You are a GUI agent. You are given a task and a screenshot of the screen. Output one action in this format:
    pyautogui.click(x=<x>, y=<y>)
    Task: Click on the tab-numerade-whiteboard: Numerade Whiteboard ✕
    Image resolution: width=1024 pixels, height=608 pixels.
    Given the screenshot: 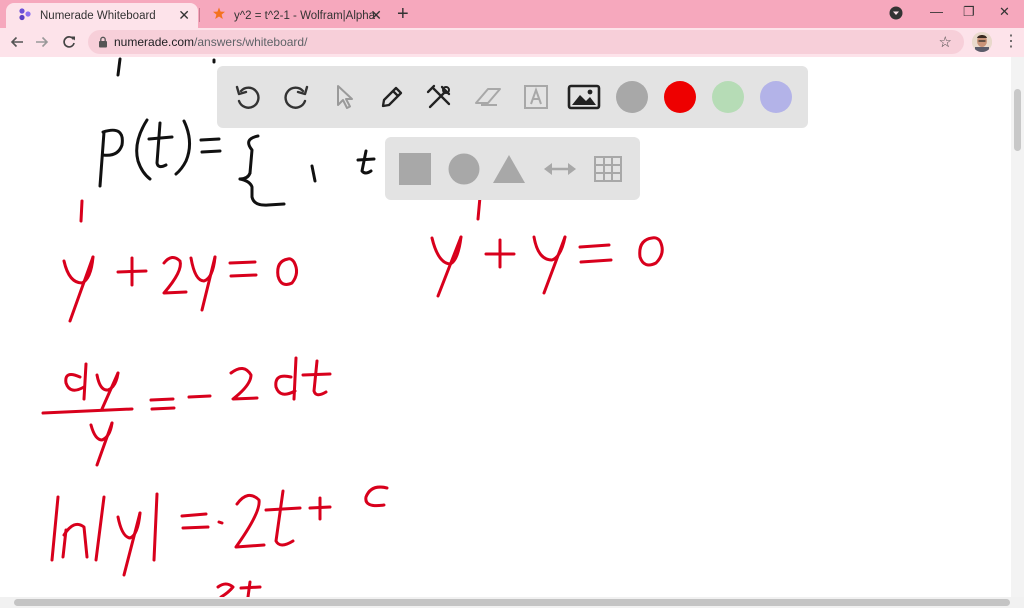 What is the action you would take?
    pyautogui.click(x=102, y=15)
    